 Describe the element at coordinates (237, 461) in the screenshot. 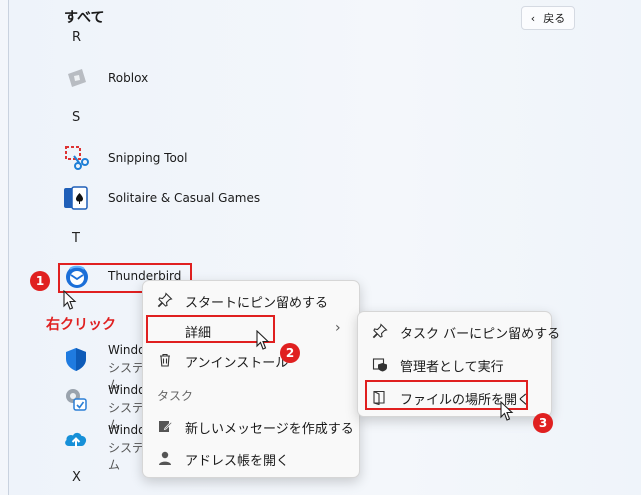

I see `menu-item-label: アドレス帳を開く` at that location.